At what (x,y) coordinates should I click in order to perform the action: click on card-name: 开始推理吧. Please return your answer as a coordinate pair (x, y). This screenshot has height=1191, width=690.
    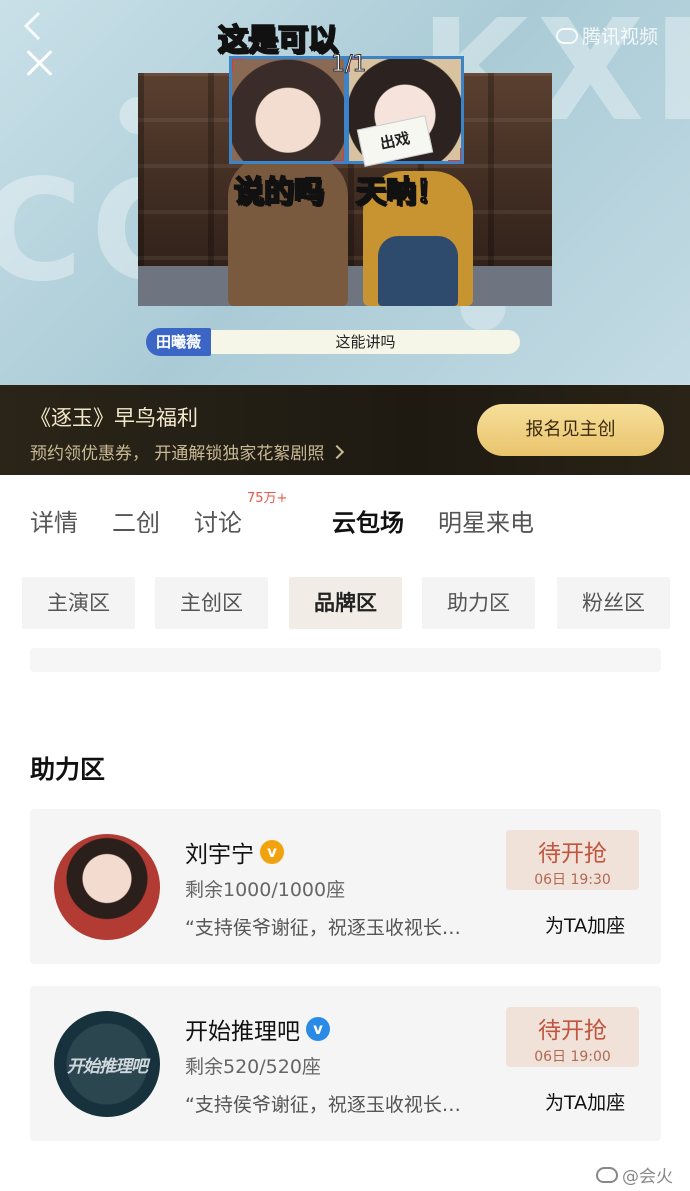
    Looking at the image, I should click on (242, 1032).